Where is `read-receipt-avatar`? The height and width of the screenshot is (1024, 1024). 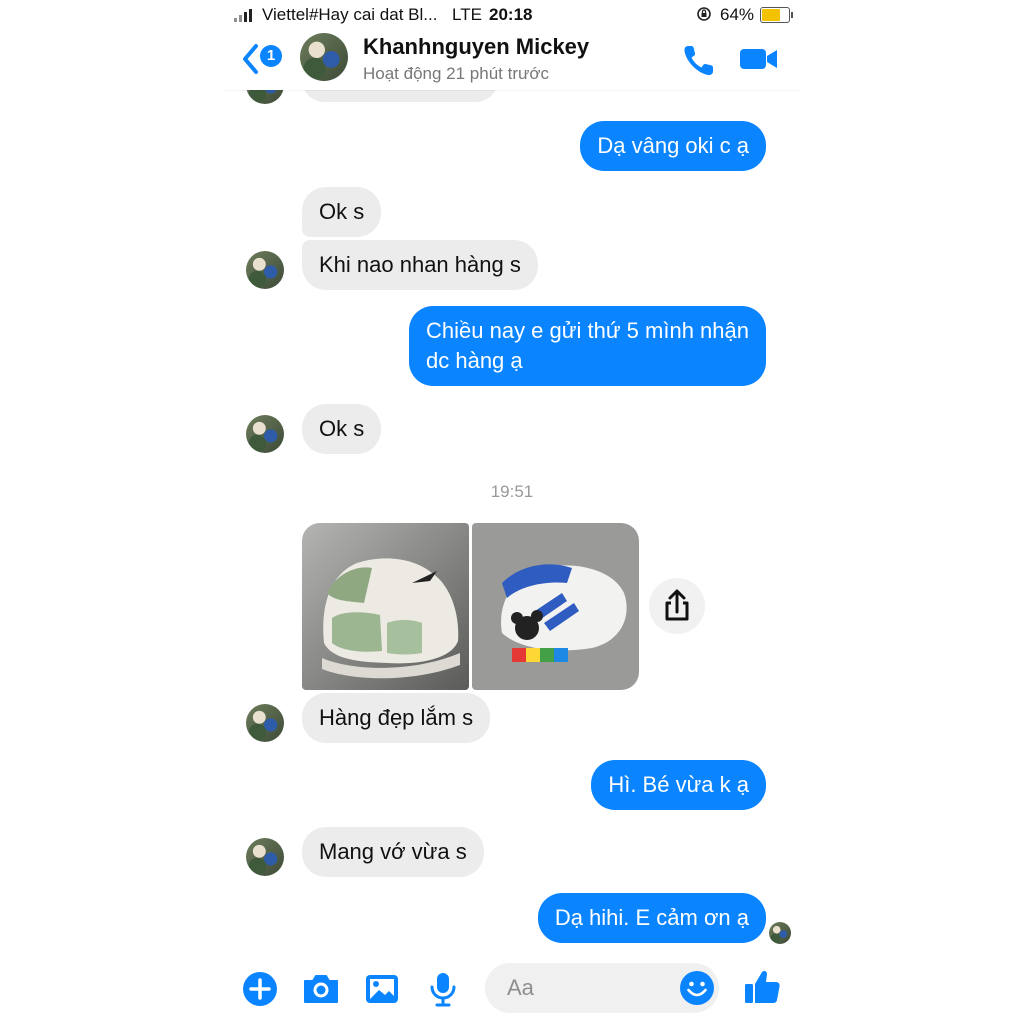
read-receipt-avatar is located at coordinates (780, 933).